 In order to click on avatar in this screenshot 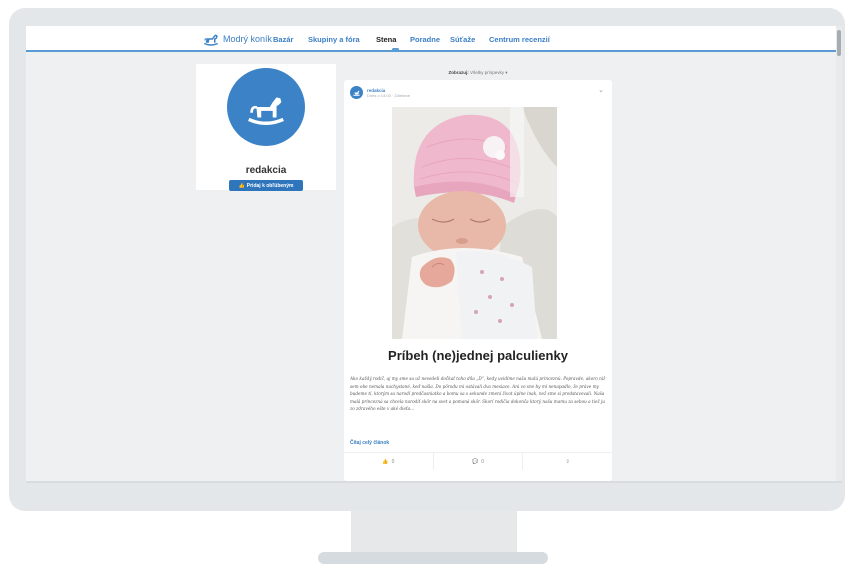, I will do `click(266, 107)`.